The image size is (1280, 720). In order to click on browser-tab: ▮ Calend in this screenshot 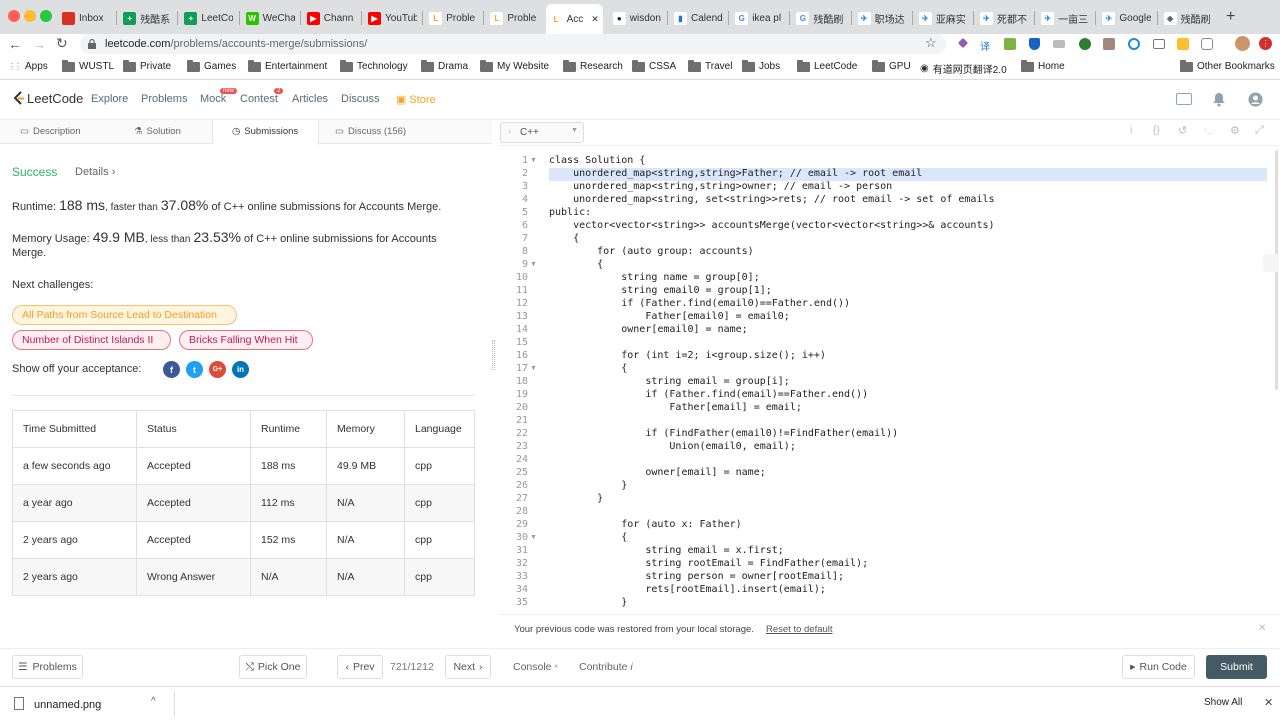, I will do `click(696, 18)`.